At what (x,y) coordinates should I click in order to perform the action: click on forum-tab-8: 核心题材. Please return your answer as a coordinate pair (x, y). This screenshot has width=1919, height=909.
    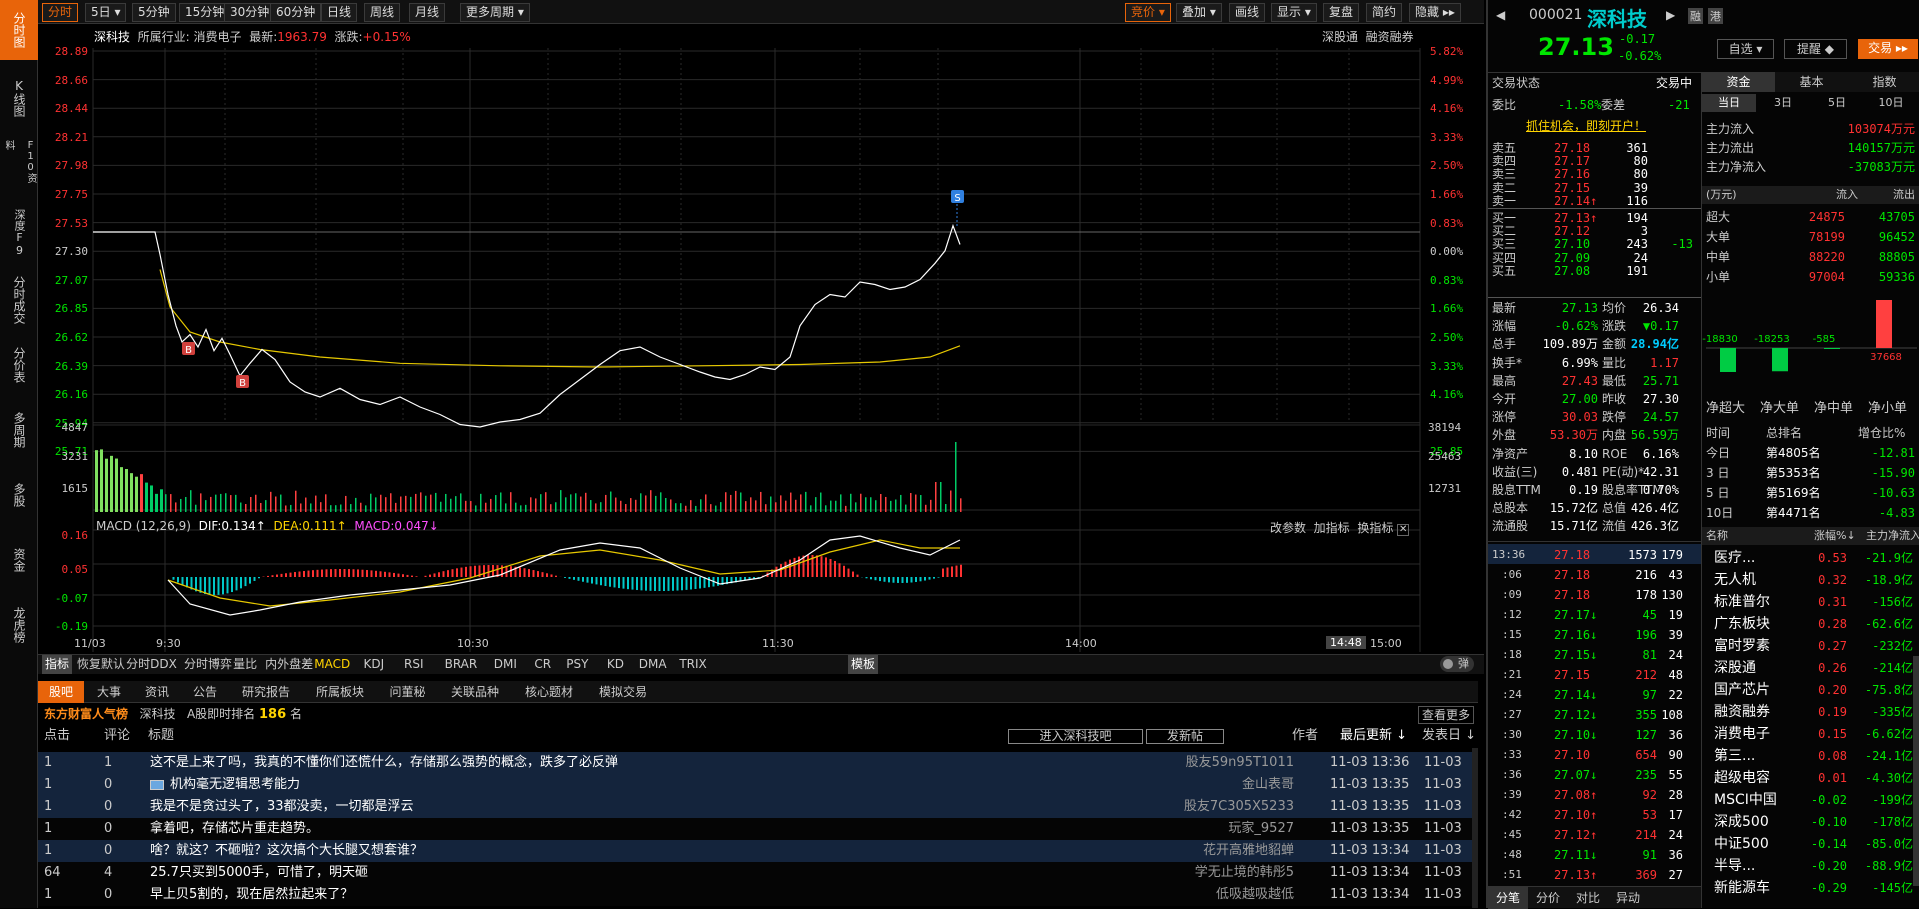
    Looking at the image, I should click on (549, 692).